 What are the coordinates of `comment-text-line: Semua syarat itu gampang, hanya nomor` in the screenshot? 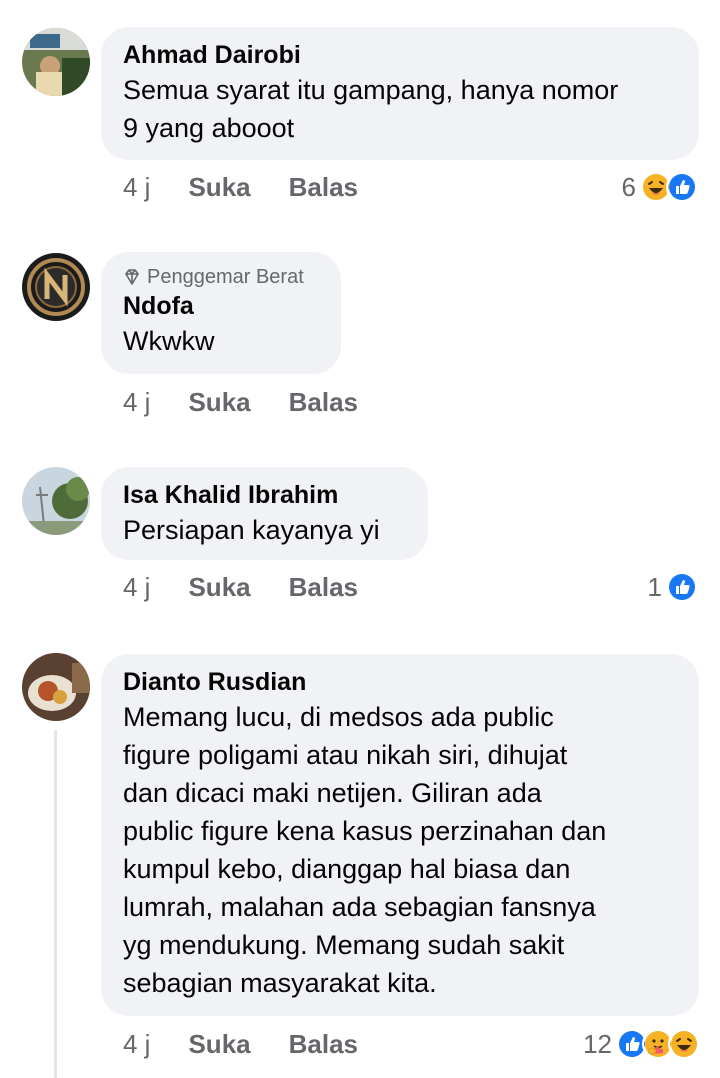 It's located at (371, 90).